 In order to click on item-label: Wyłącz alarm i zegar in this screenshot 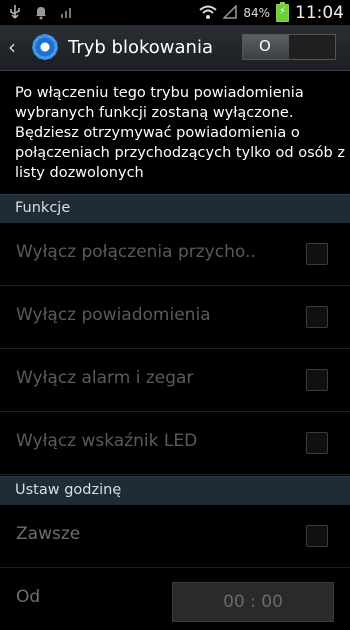, I will do `click(105, 378)`.